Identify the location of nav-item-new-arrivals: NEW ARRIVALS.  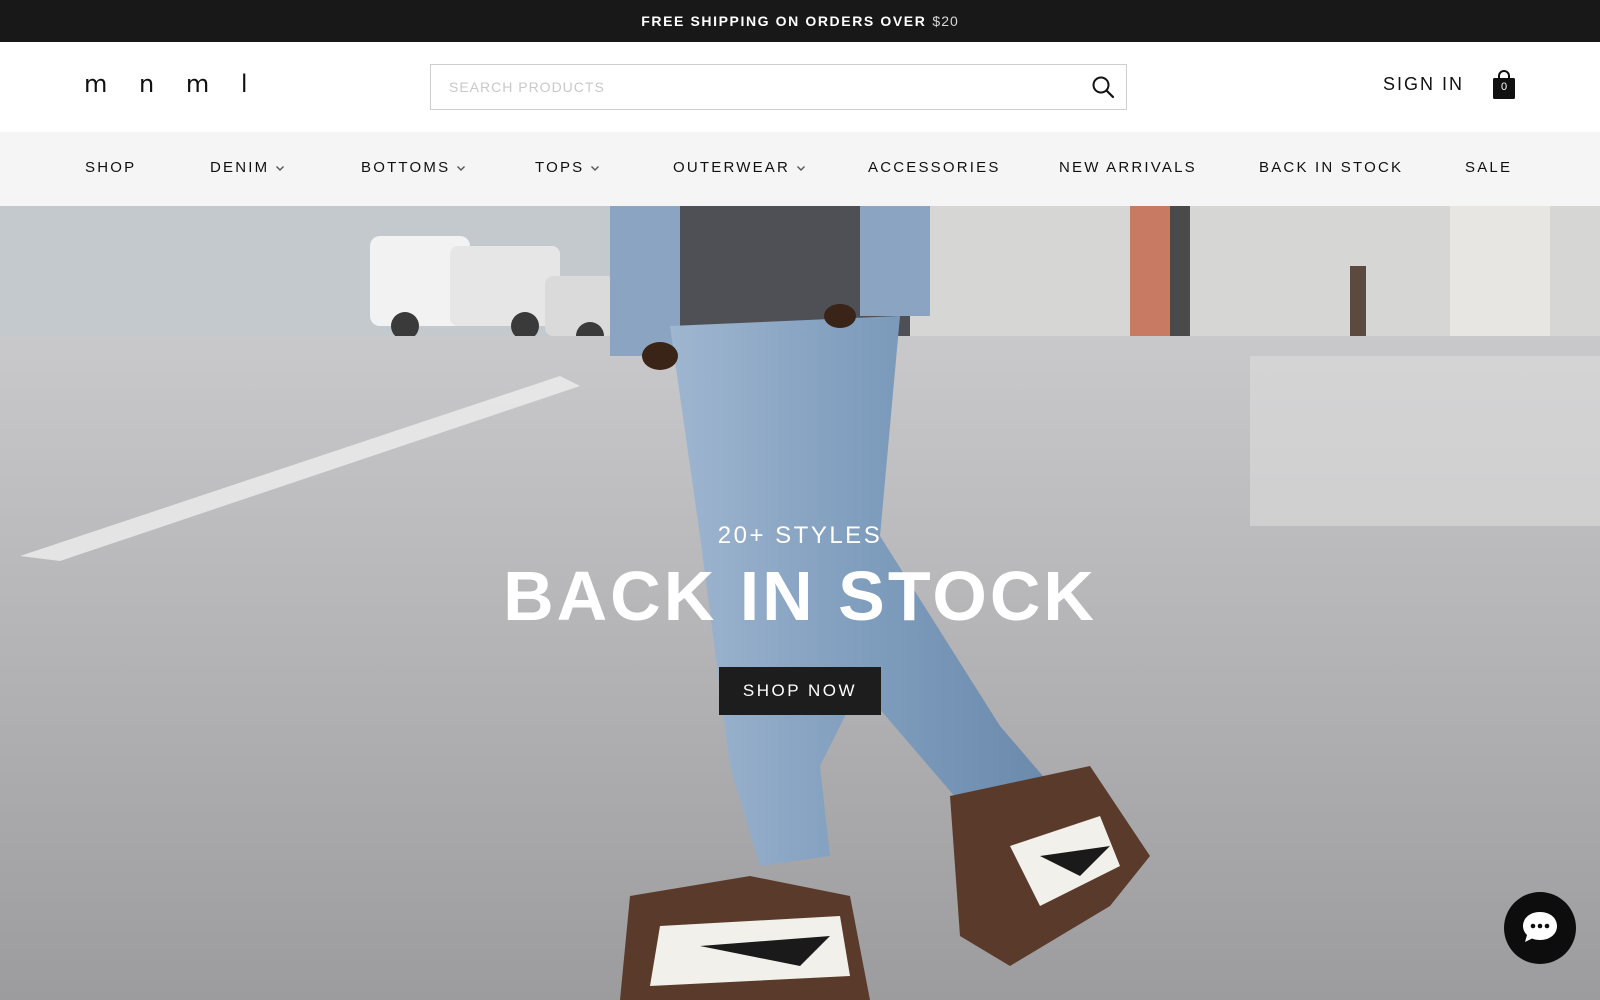
(1128, 167).